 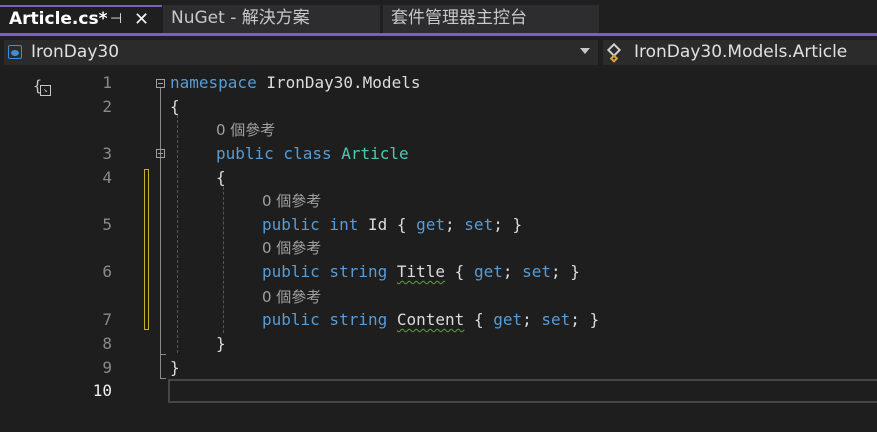 I want to click on property-token: Id {, so click(x=387, y=224).